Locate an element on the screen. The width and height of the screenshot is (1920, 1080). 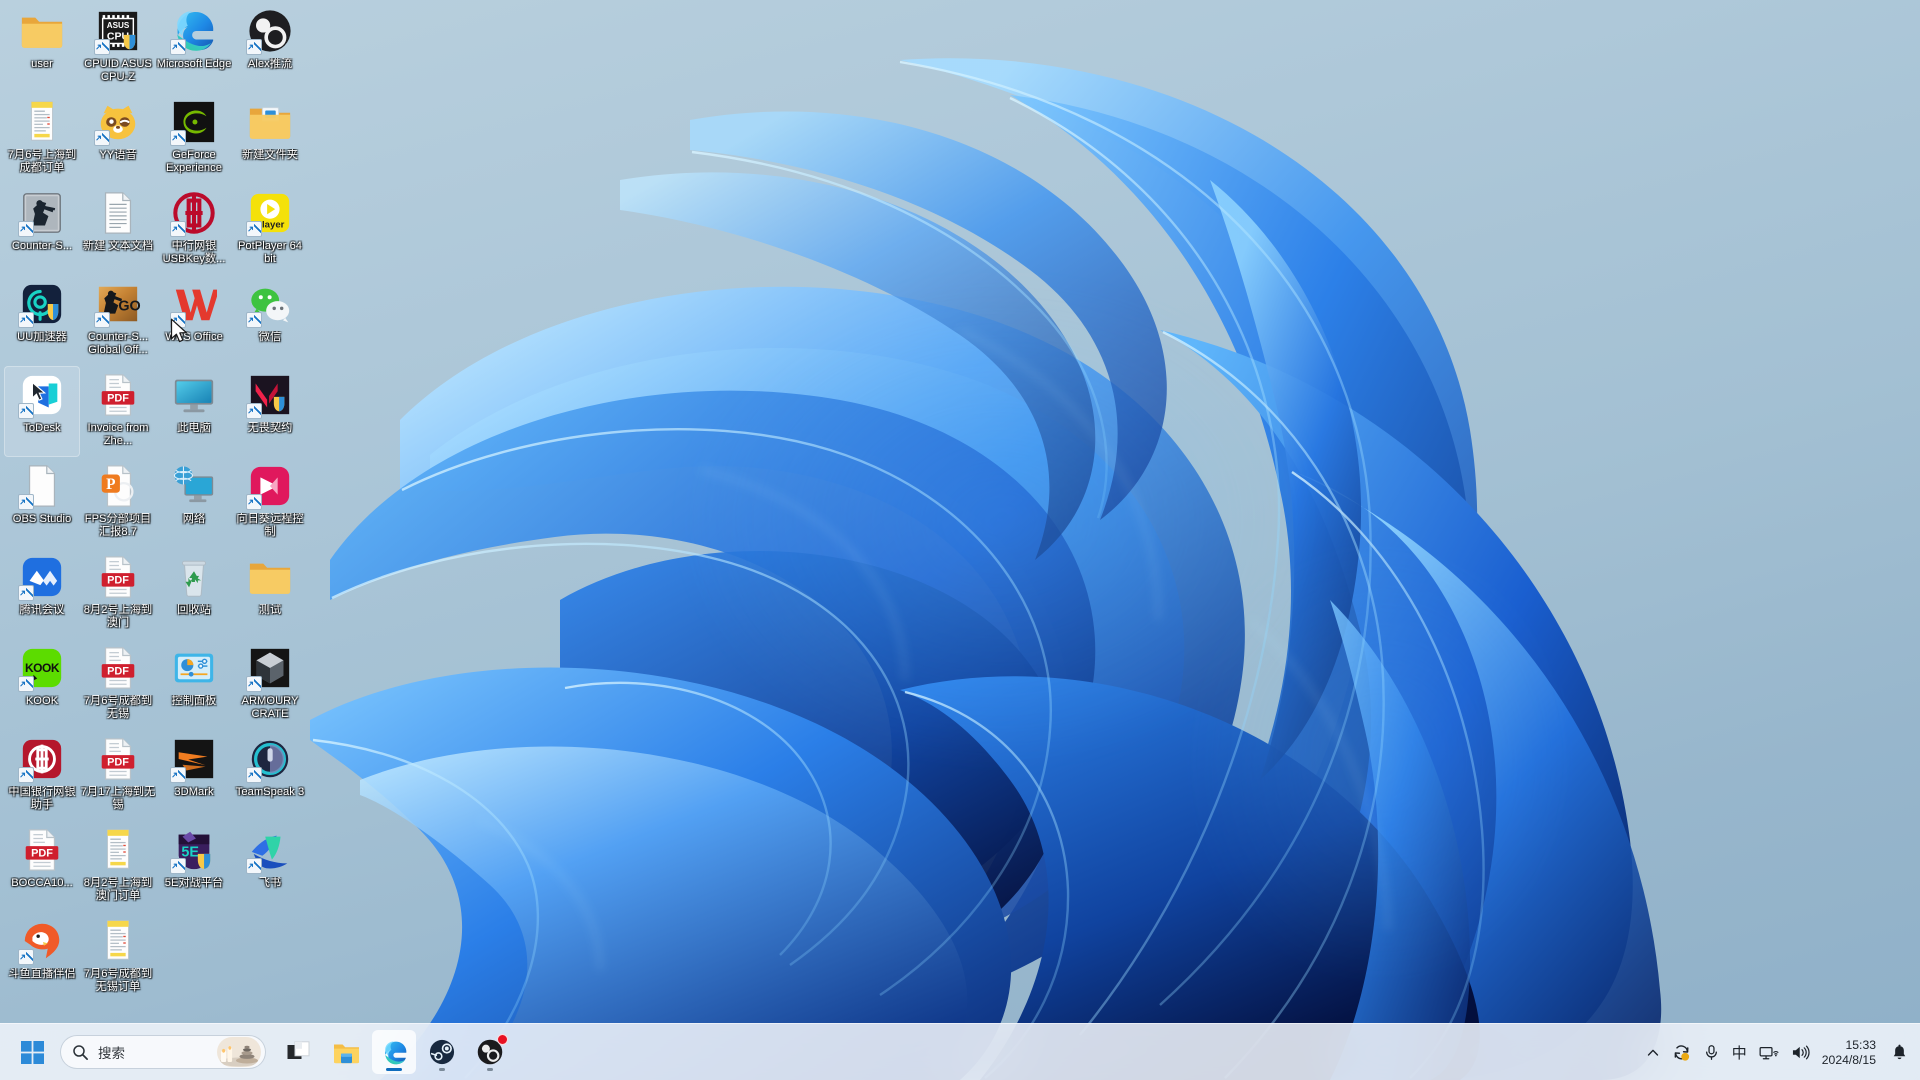
desktop-icon: 控制面板 is located at coordinates (194, 684).